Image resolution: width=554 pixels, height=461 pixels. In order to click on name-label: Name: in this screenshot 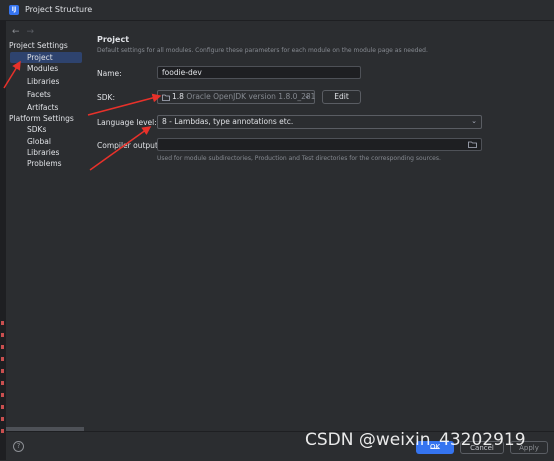, I will do `click(109, 73)`.